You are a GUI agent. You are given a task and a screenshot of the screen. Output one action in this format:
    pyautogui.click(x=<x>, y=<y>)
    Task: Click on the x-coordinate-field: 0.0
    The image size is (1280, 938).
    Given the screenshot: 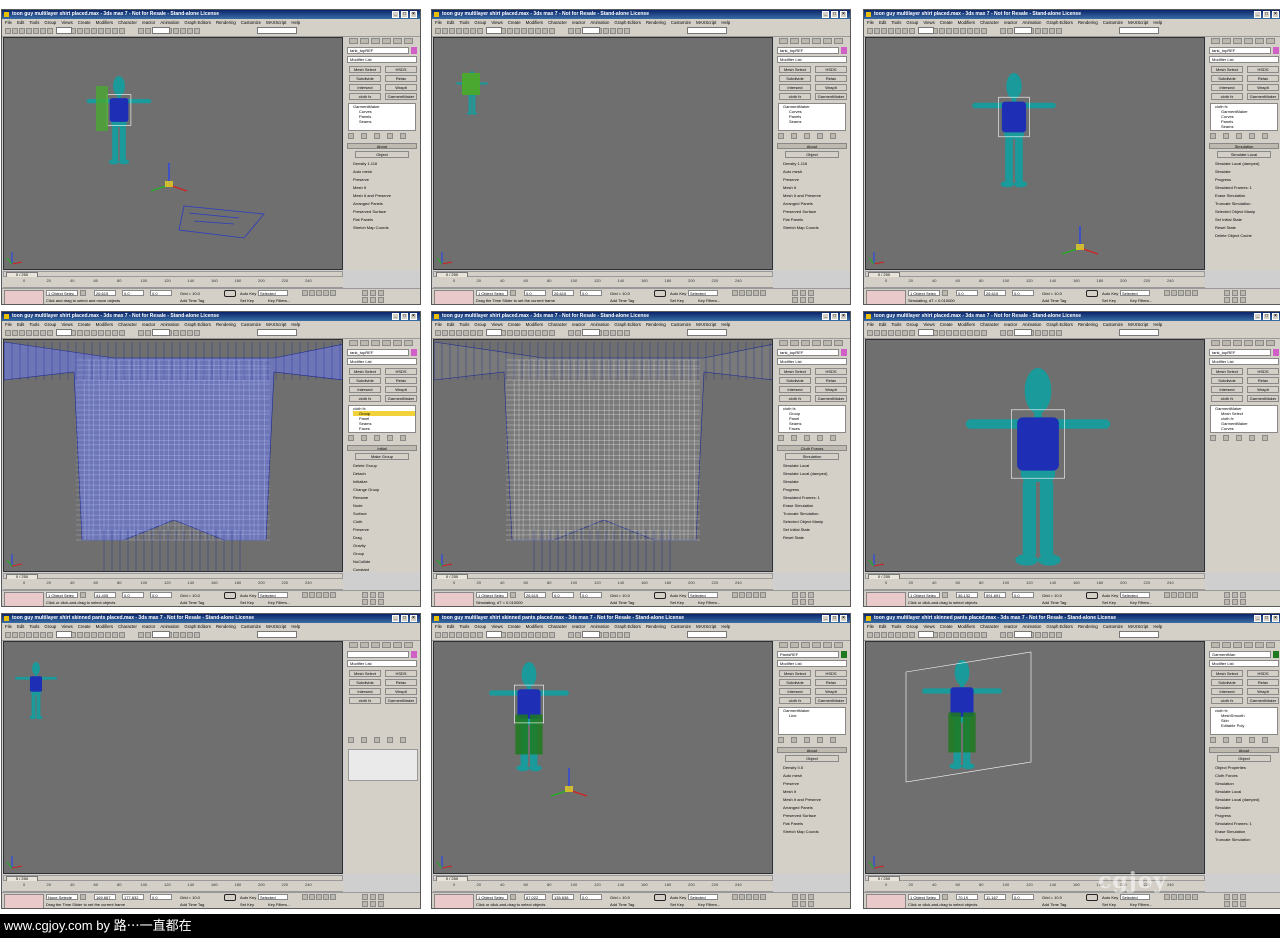 What is the action you would take?
    pyautogui.click(x=535, y=293)
    